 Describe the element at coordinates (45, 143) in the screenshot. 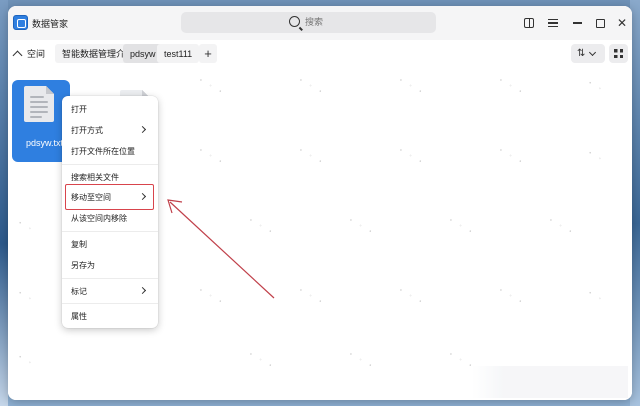

I see `file-name: pdsyw.txt` at that location.